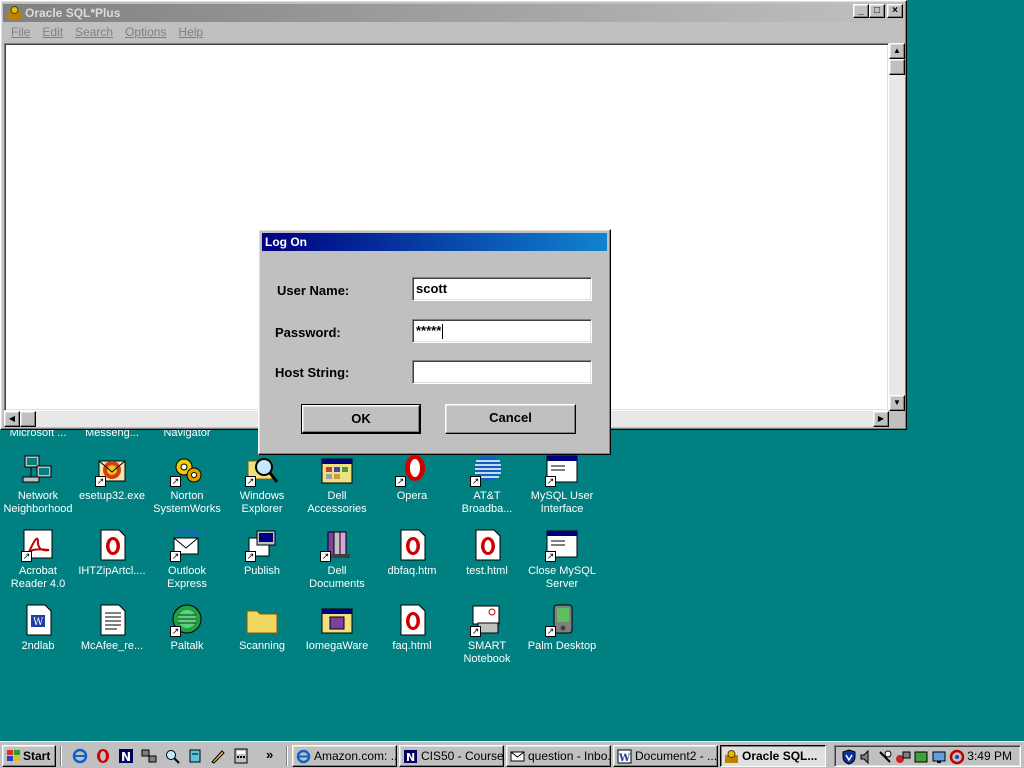 The image size is (1024, 768). What do you see at coordinates (867, 757) in the screenshot?
I see `volume-icon` at bounding box center [867, 757].